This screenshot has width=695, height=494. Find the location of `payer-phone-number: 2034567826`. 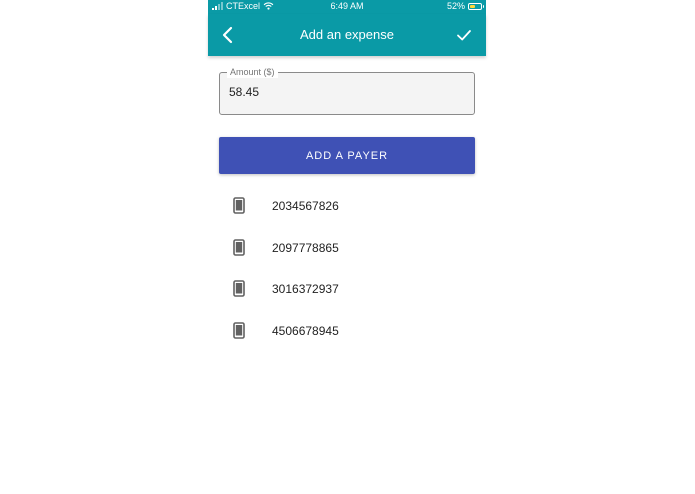

payer-phone-number: 2034567826 is located at coordinates (305, 206).